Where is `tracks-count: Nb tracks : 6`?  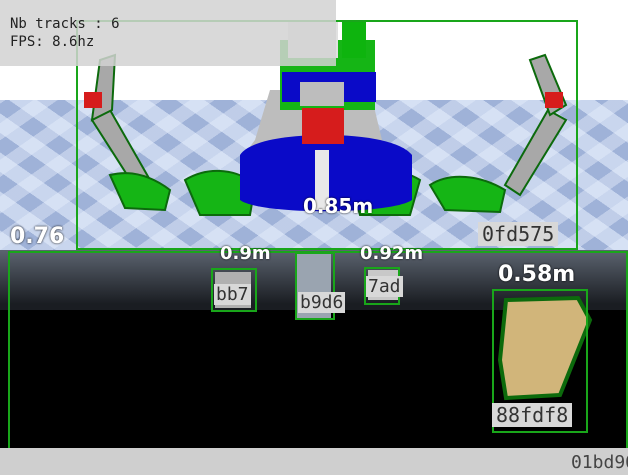
tracks-count: Nb tracks : 6 is located at coordinates (65, 24).